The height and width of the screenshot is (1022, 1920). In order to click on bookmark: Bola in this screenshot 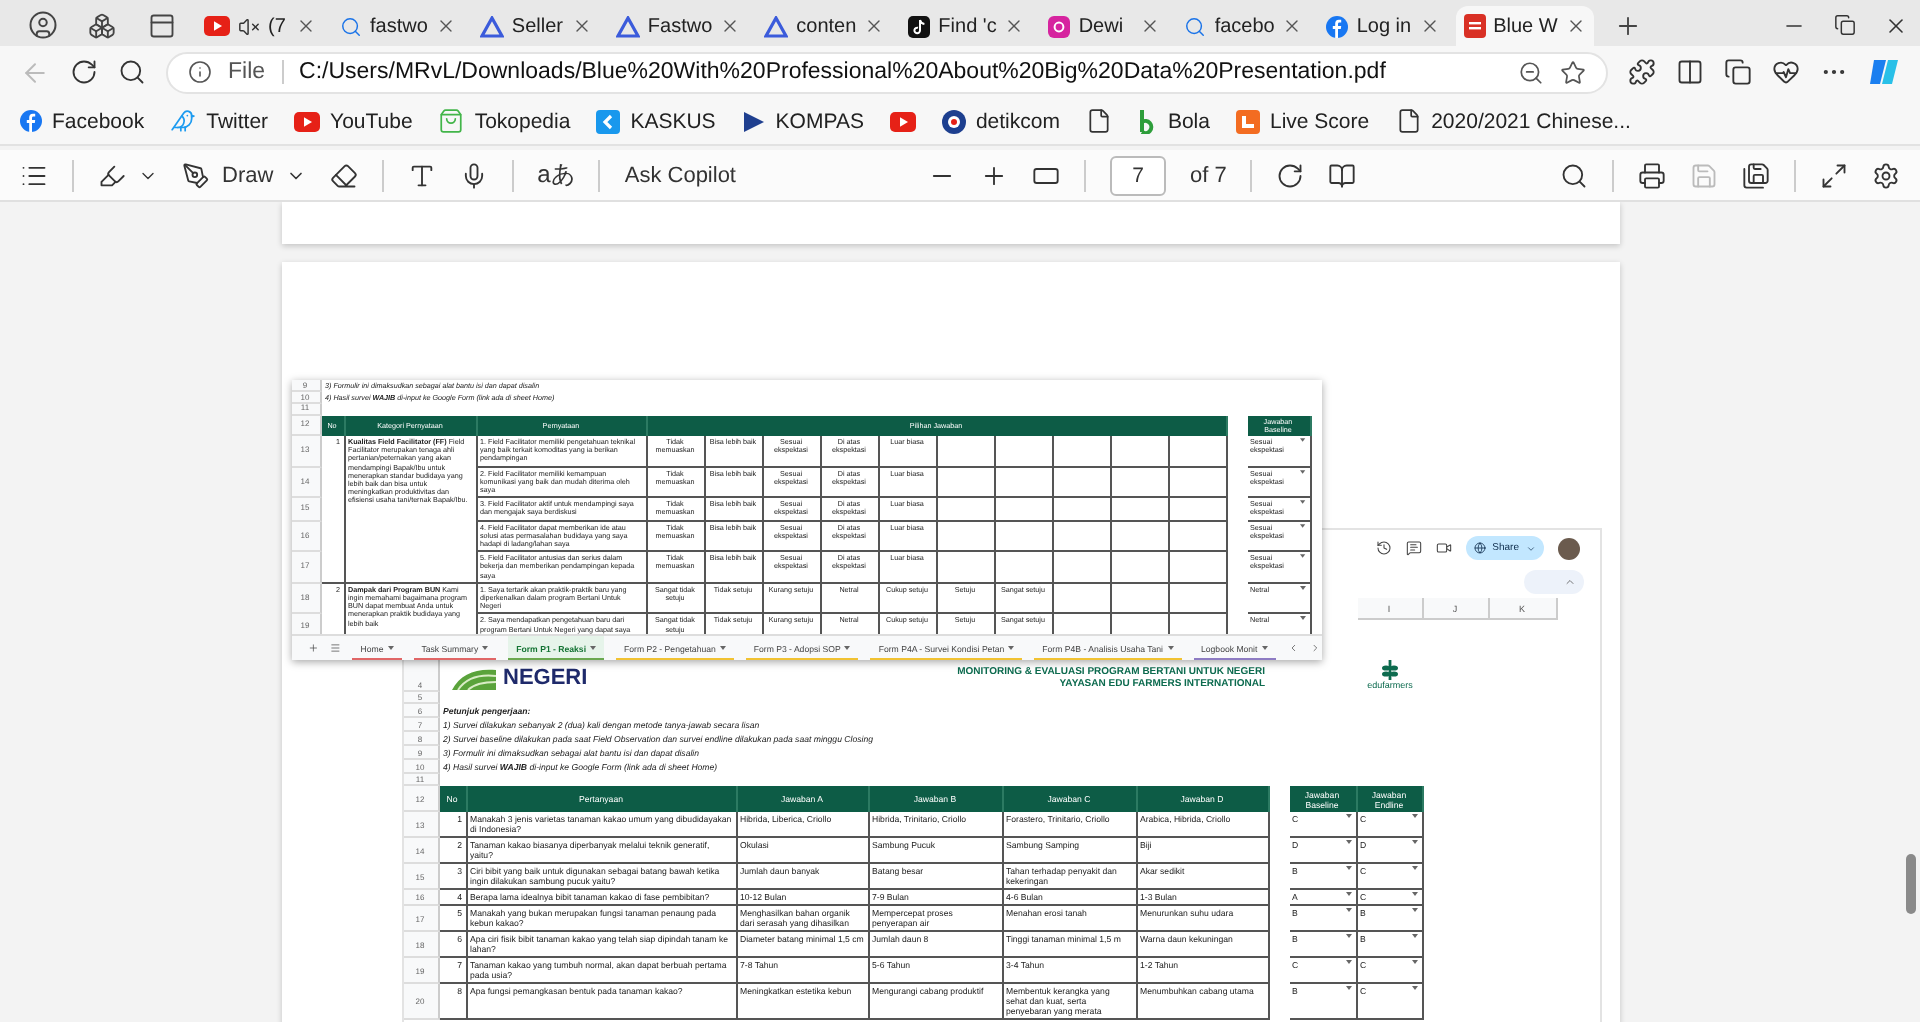, I will do `click(1173, 121)`.